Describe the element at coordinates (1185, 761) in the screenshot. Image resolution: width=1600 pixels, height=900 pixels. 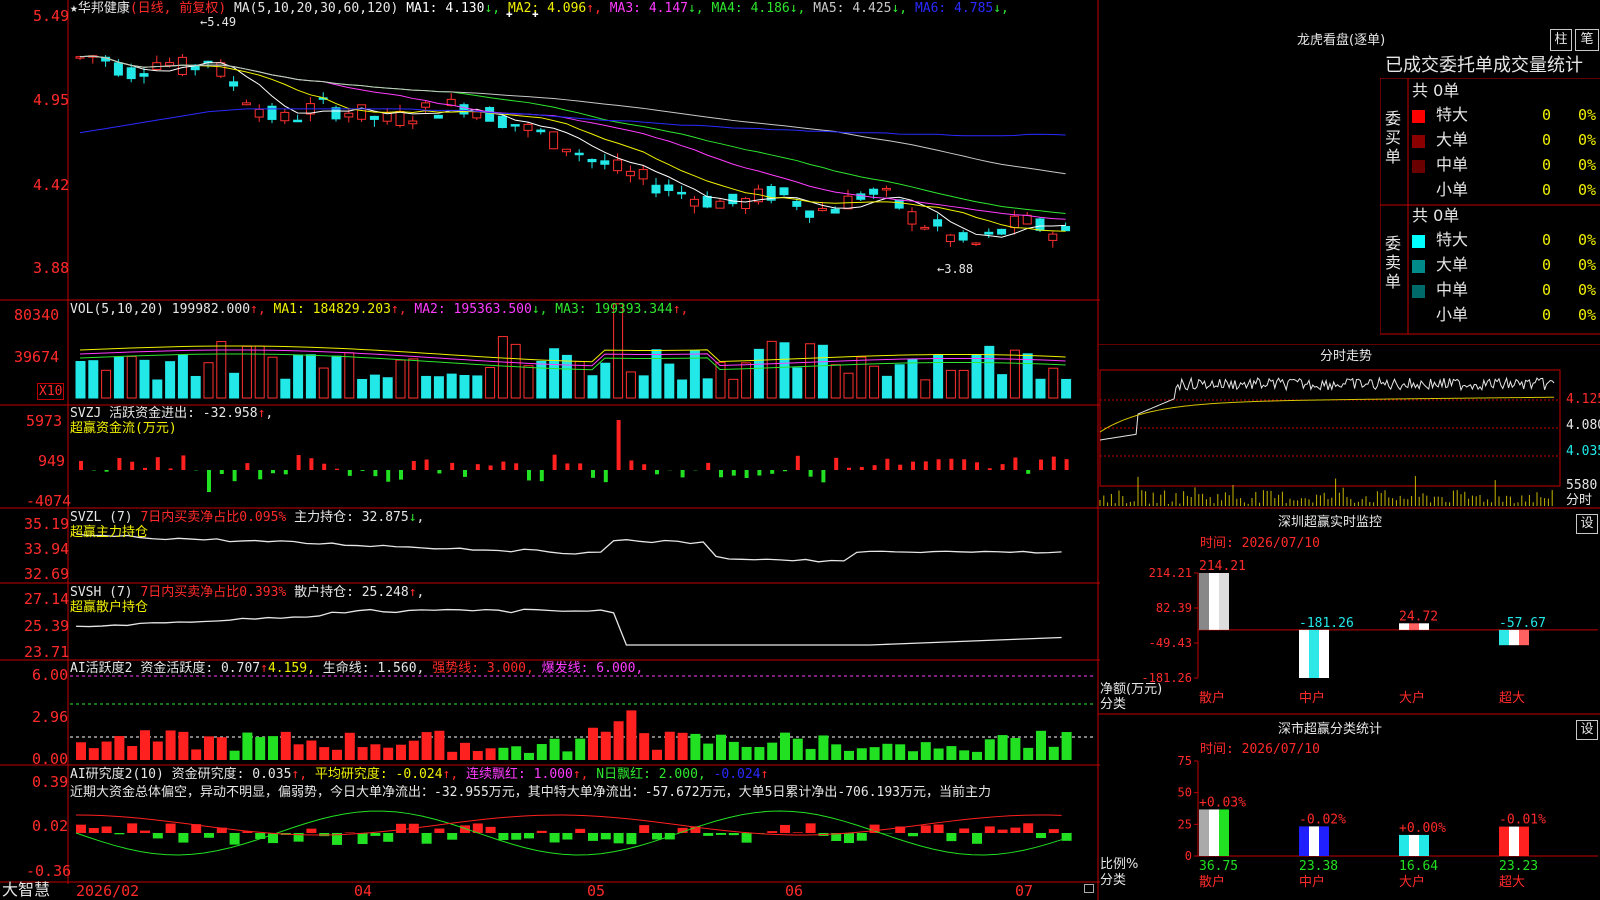
I see `bar-chart-ytick: 75` at that location.